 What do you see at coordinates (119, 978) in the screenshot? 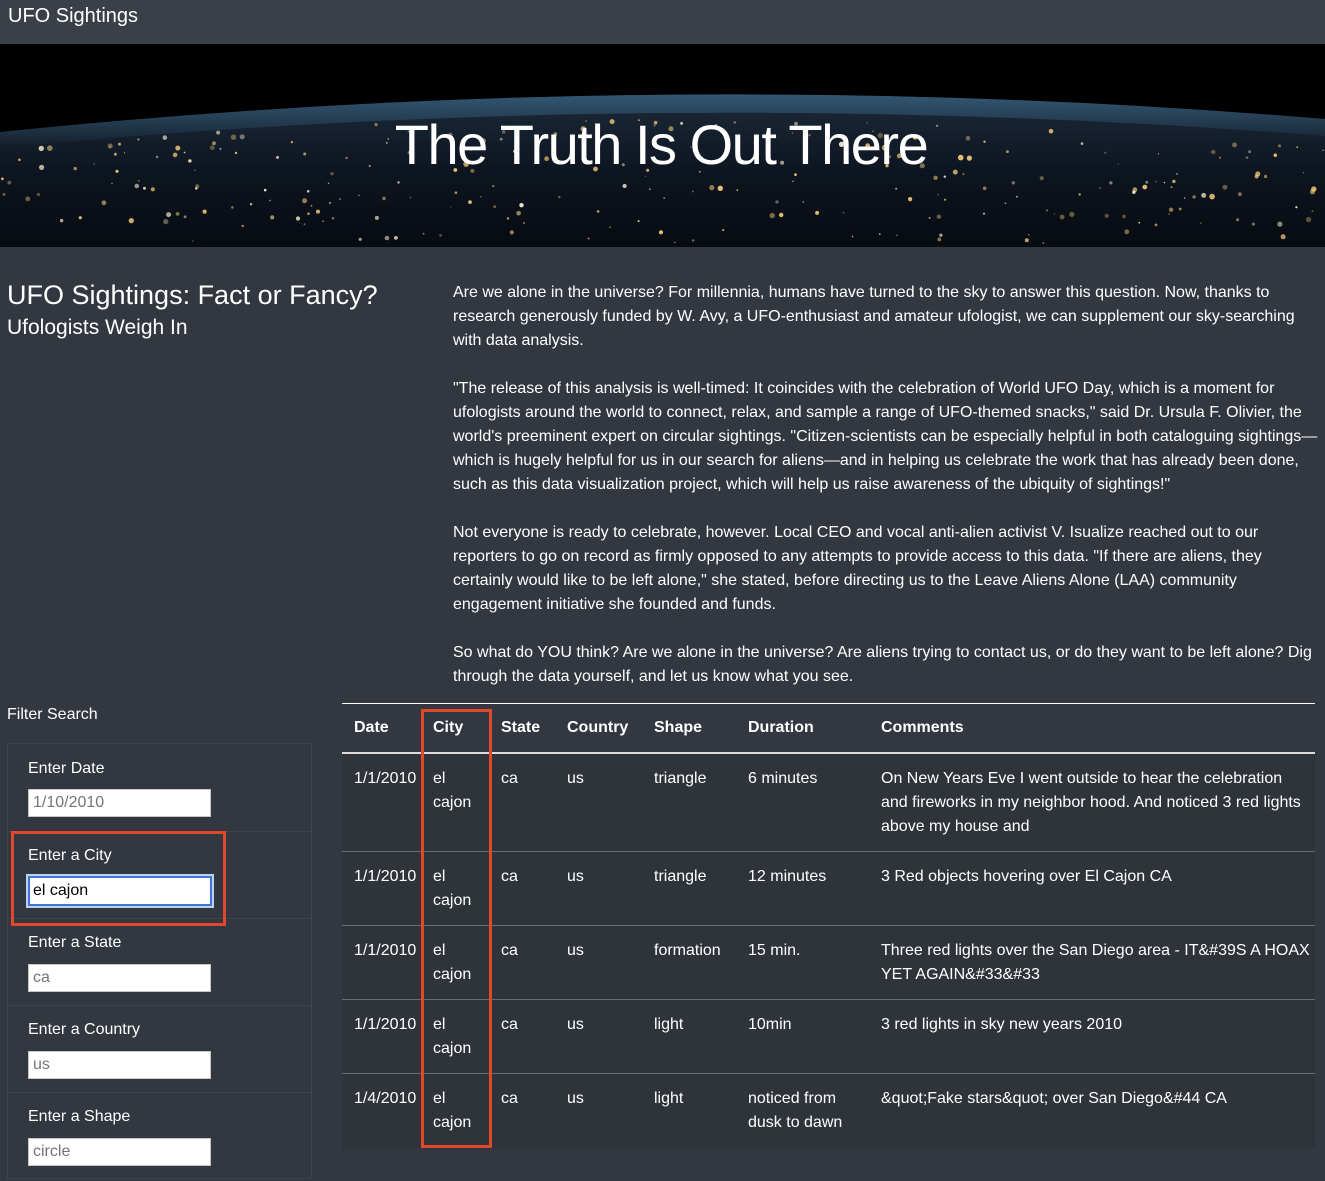
I see `state-input` at bounding box center [119, 978].